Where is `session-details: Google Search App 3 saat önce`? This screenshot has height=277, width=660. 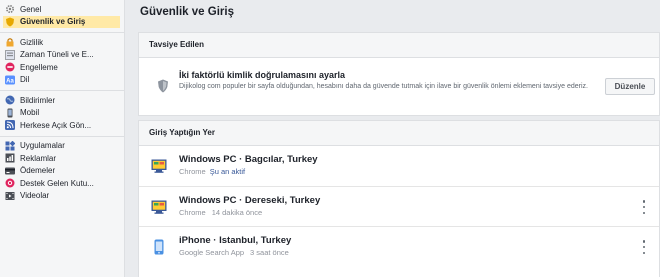
session-details: Google Search App 3 saat önce is located at coordinates (234, 252).